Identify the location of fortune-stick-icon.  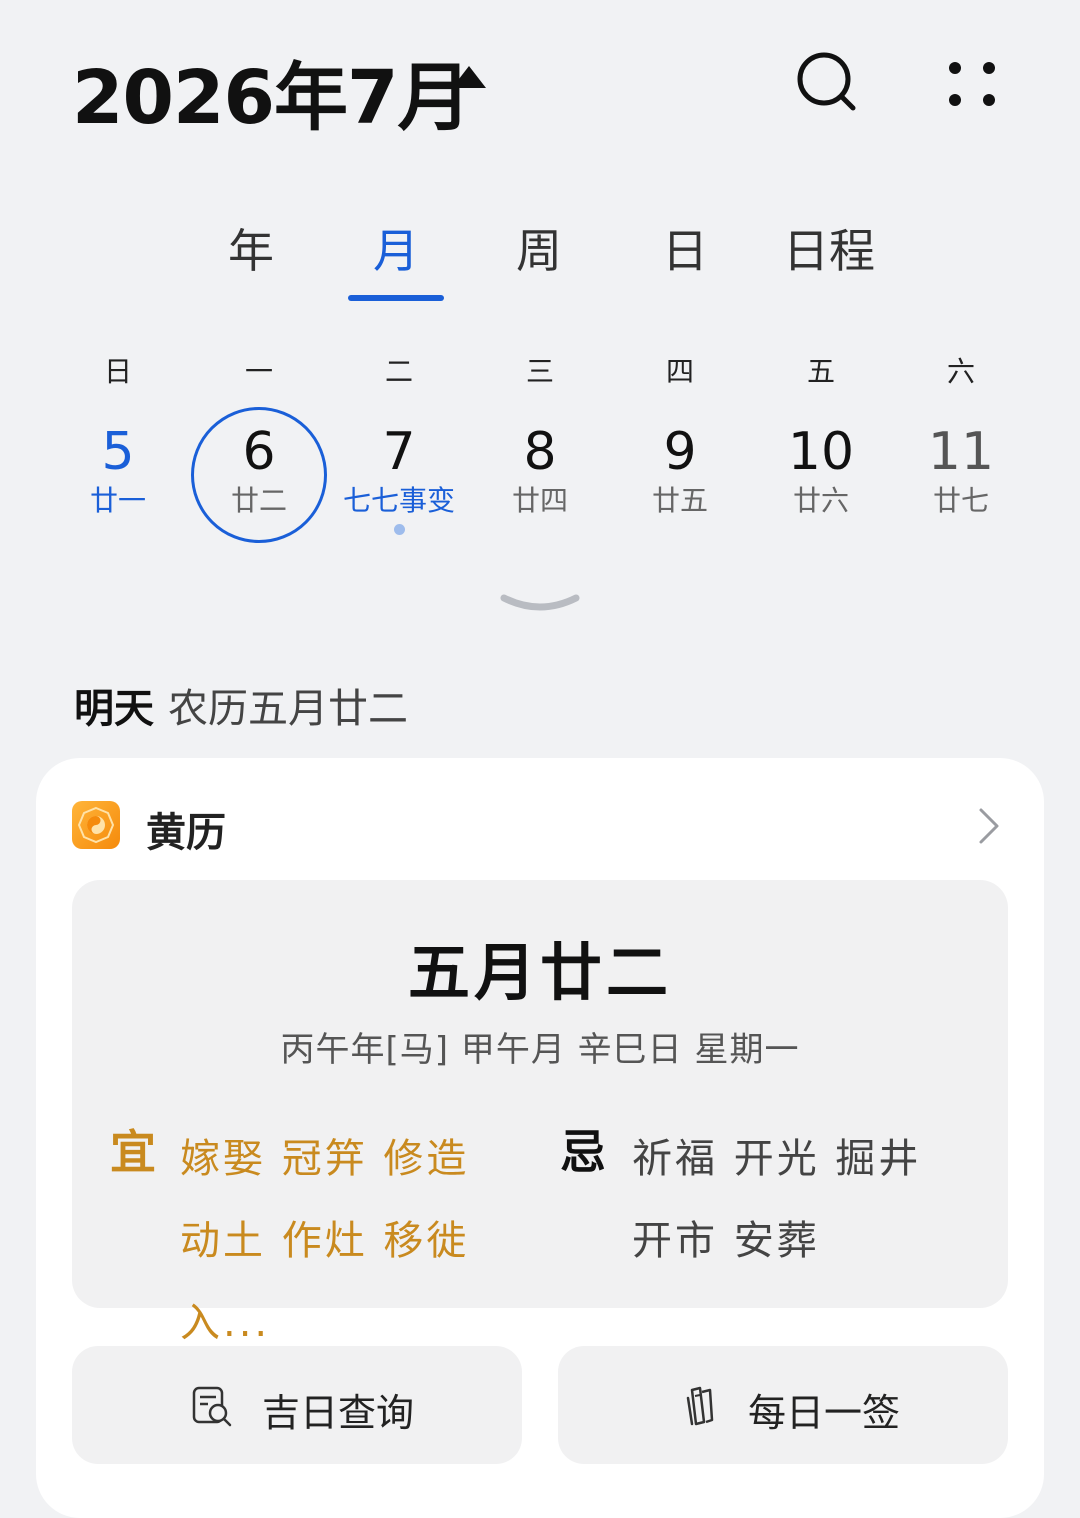
(700, 1406).